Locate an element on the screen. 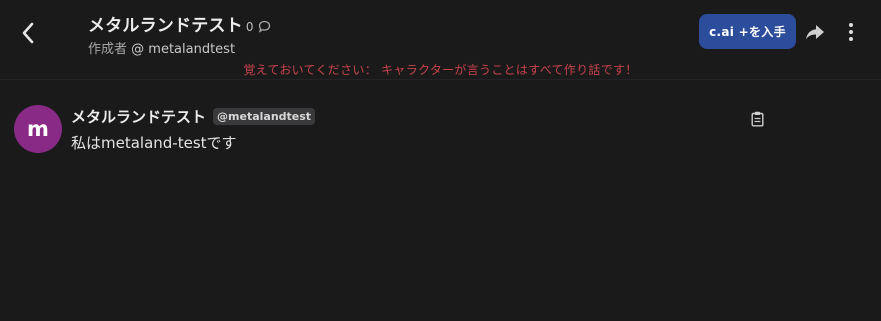 The image size is (881, 321). clipboard-icon is located at coordinates (757, 119).